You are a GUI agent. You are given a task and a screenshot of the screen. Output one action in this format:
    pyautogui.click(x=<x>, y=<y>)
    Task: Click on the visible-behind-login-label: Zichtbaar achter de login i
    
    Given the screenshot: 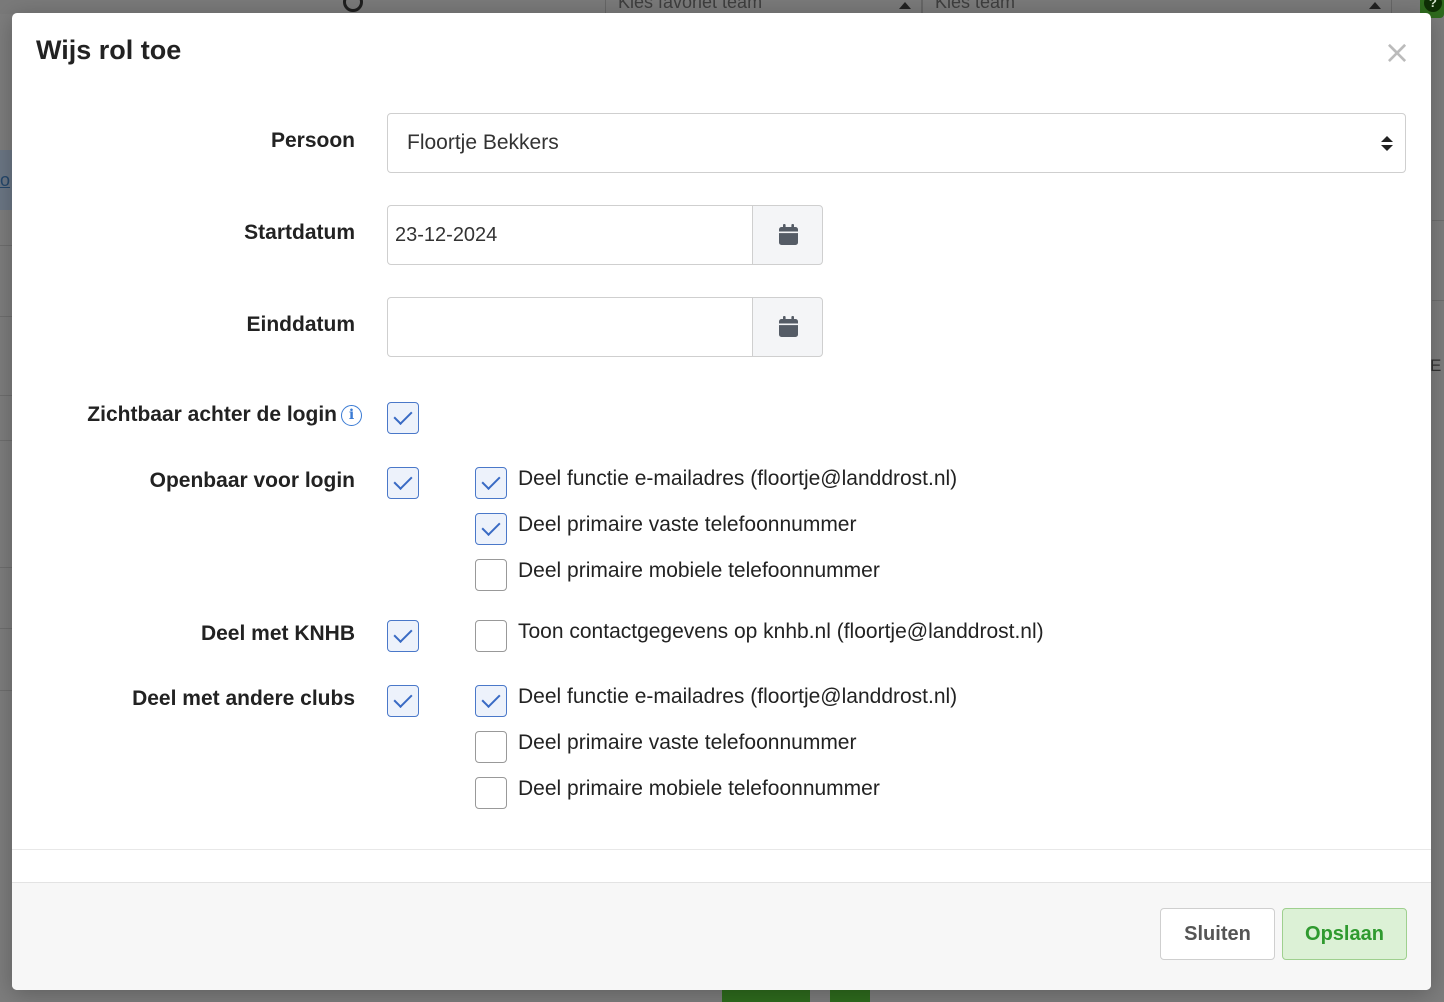 What is the action you would take?
    pyautogui.click(x=224, y=415)
    